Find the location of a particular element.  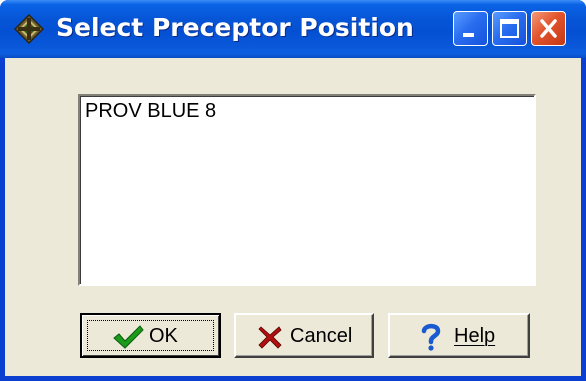

ok-button: OK is located at coordinates (150, 335).